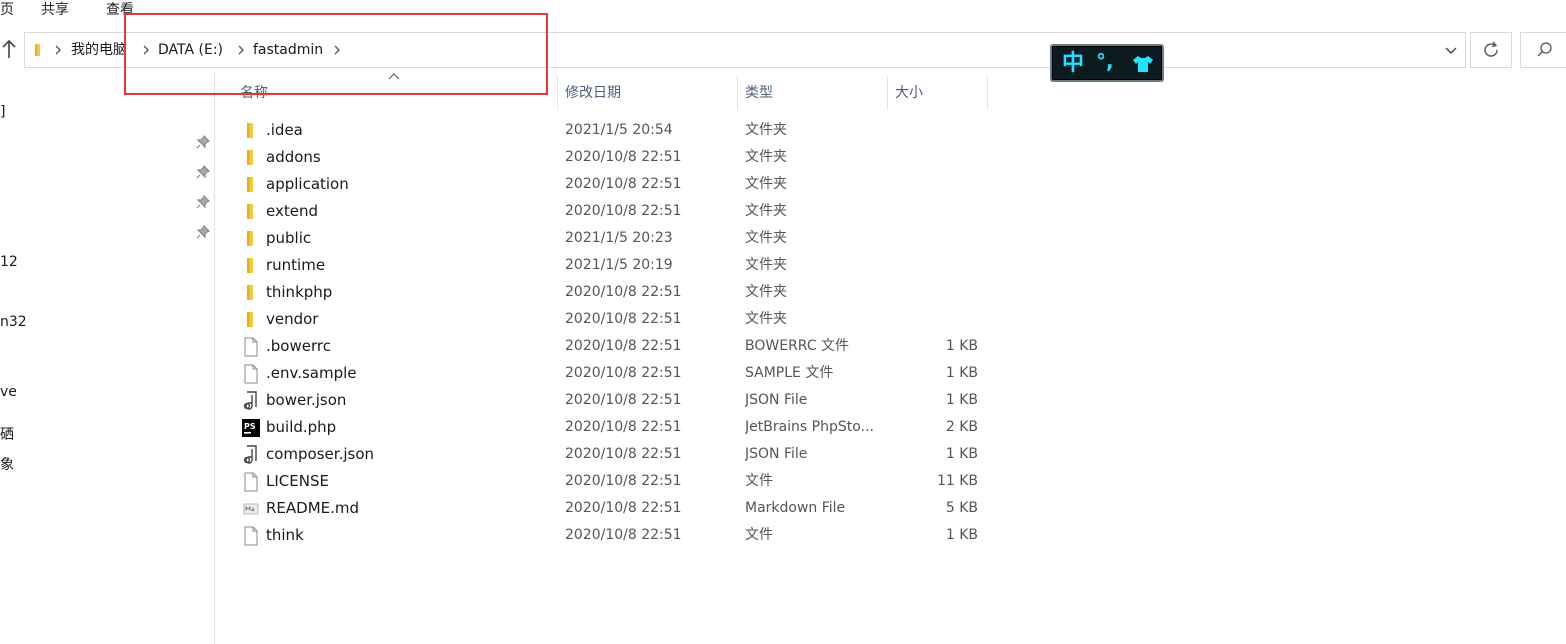  I want to click on file-row: .env.sample 2020/10/8 22:51 SAMPLE 文件 1 KB, so click(612, 373).